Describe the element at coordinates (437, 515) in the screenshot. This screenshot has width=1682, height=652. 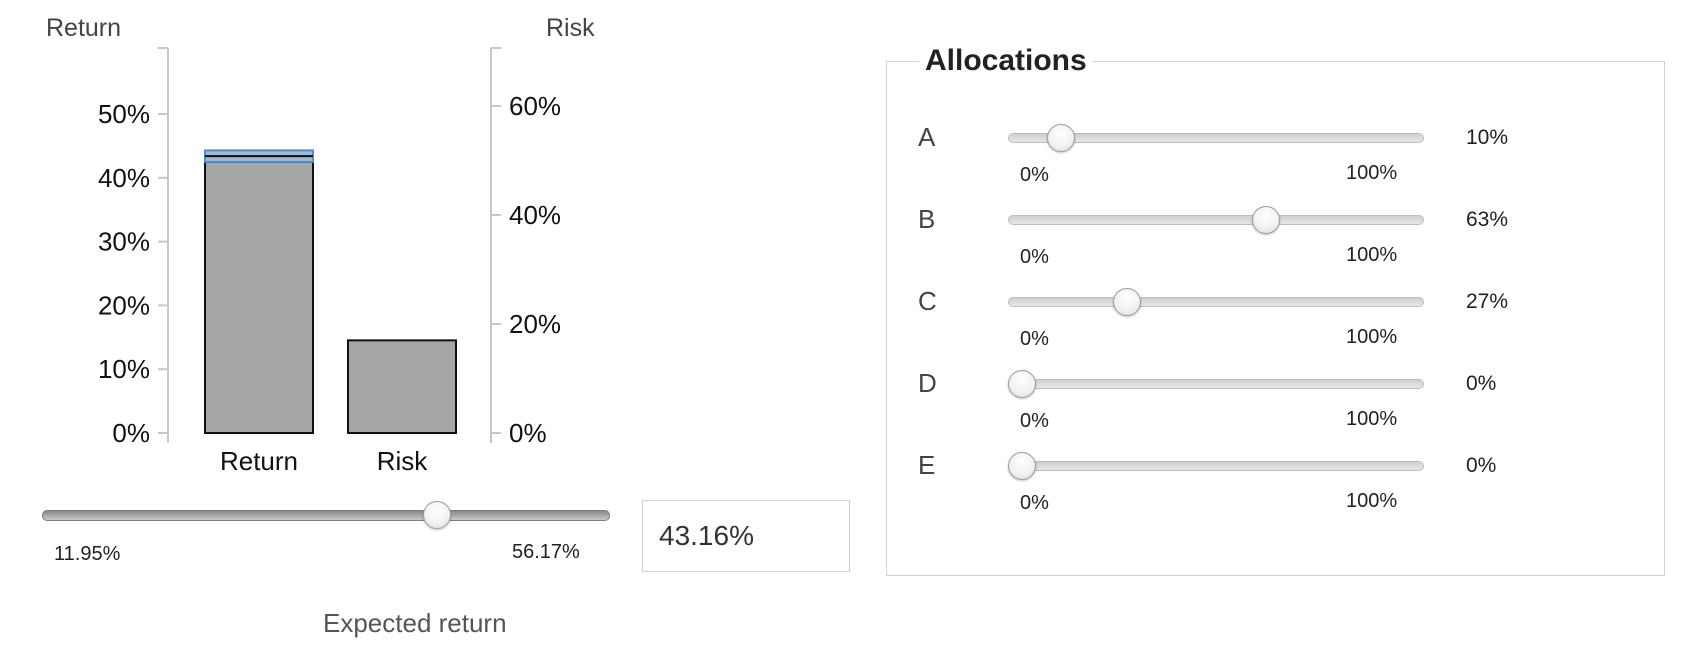
I see `expected-return-slider-thumb` at that location.